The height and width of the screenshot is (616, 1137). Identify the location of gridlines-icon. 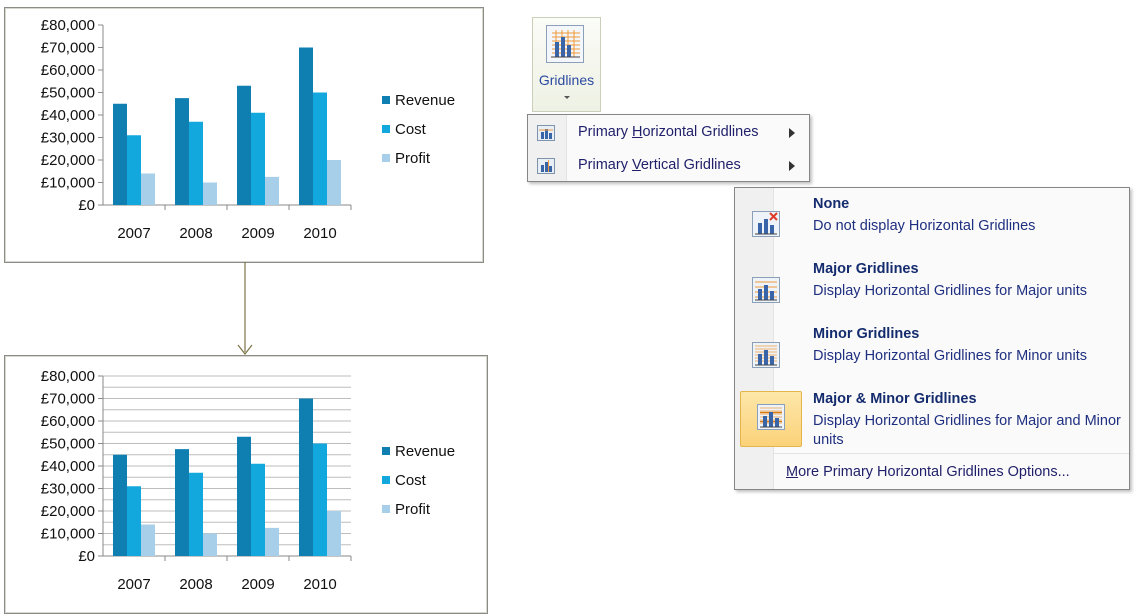
(565, 44).